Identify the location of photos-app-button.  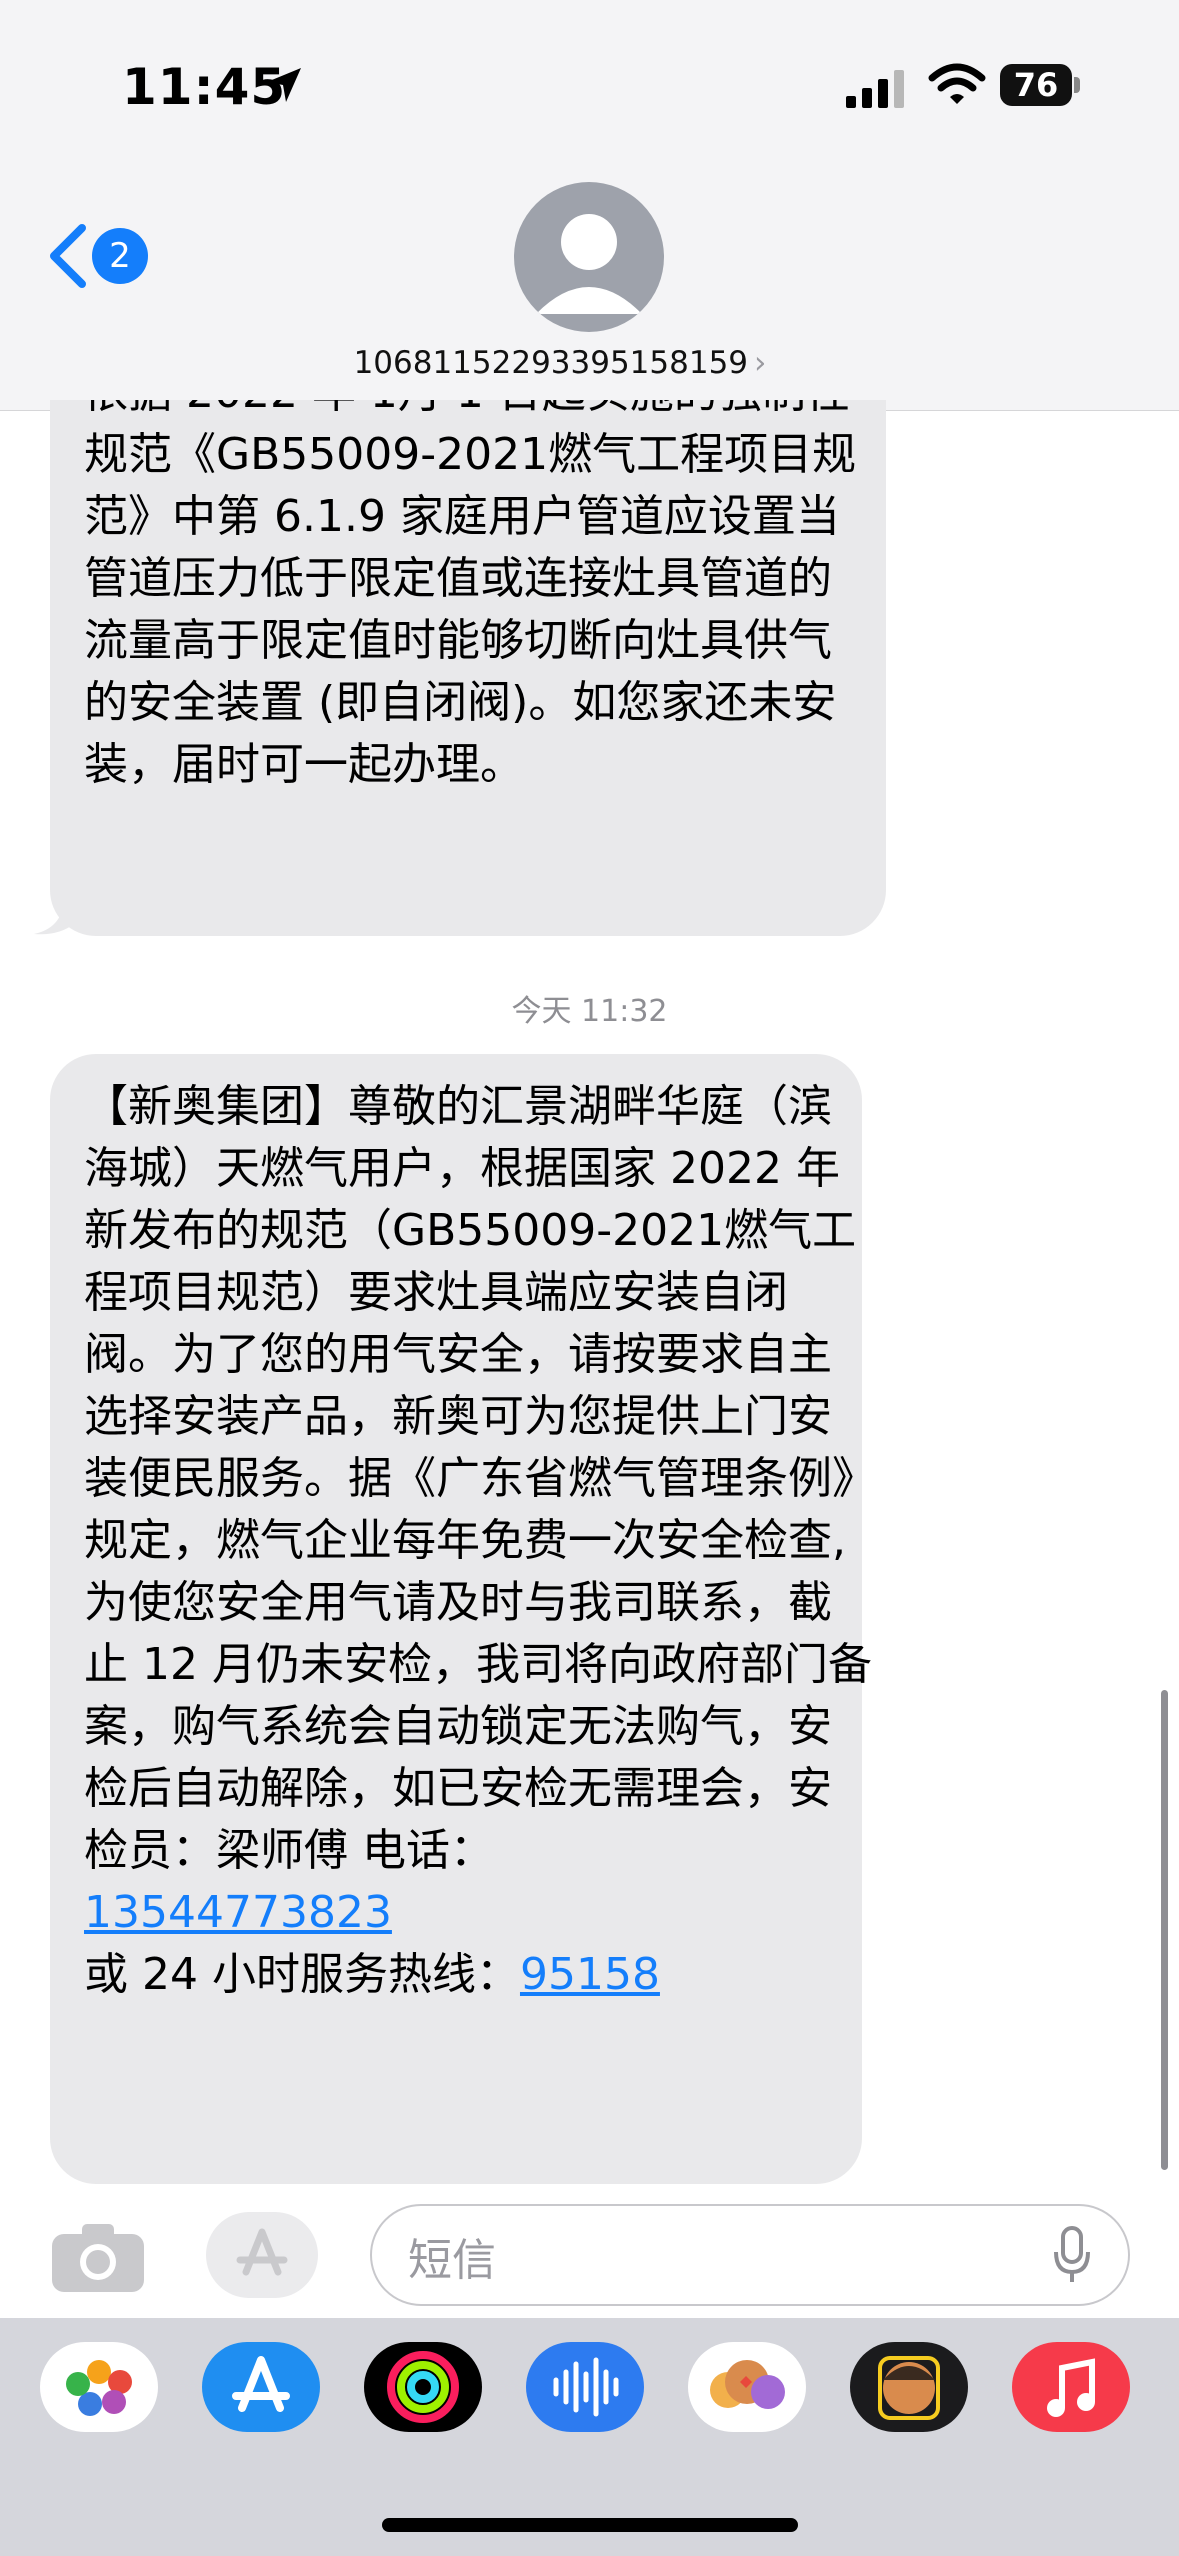
(99, 2387).